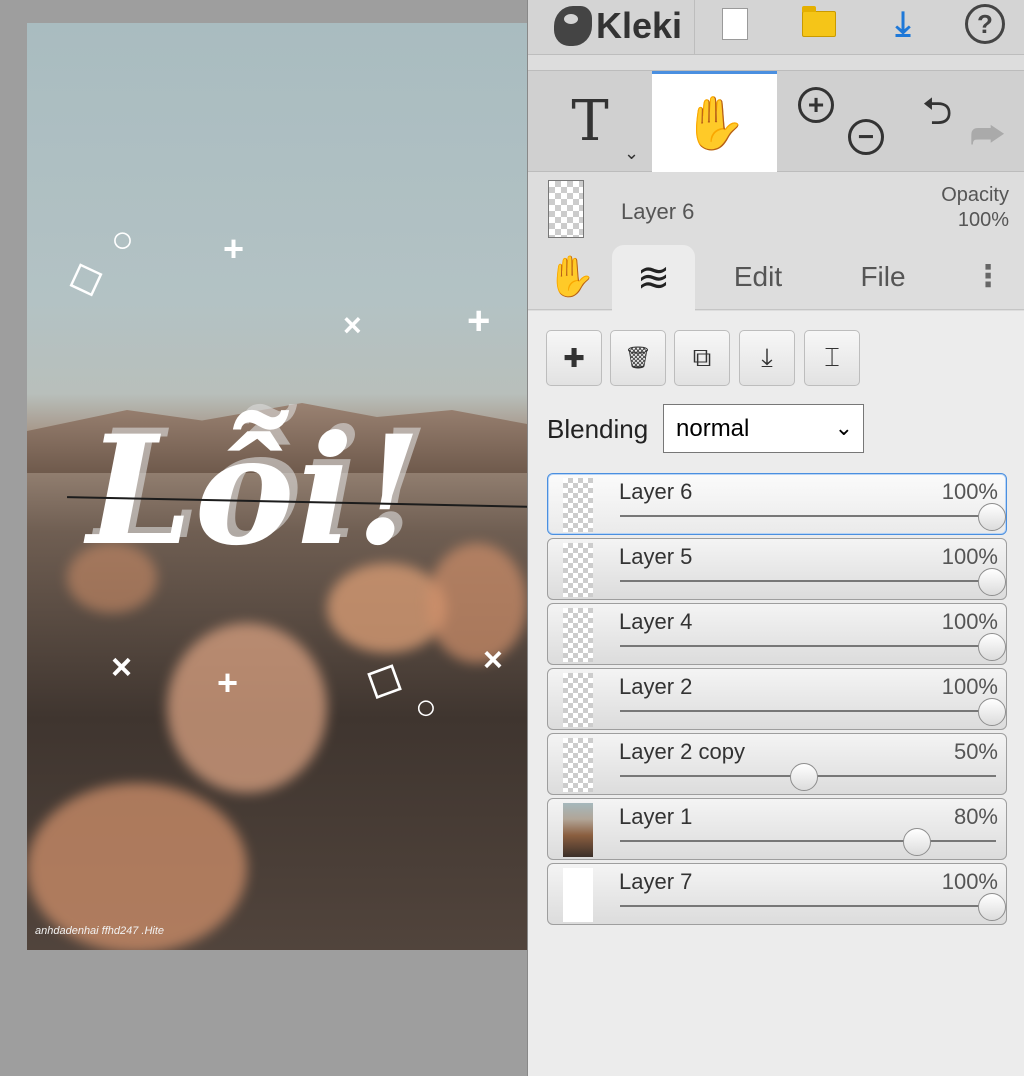  I want to click on save-image-button: ⤓, so click(903, 24).